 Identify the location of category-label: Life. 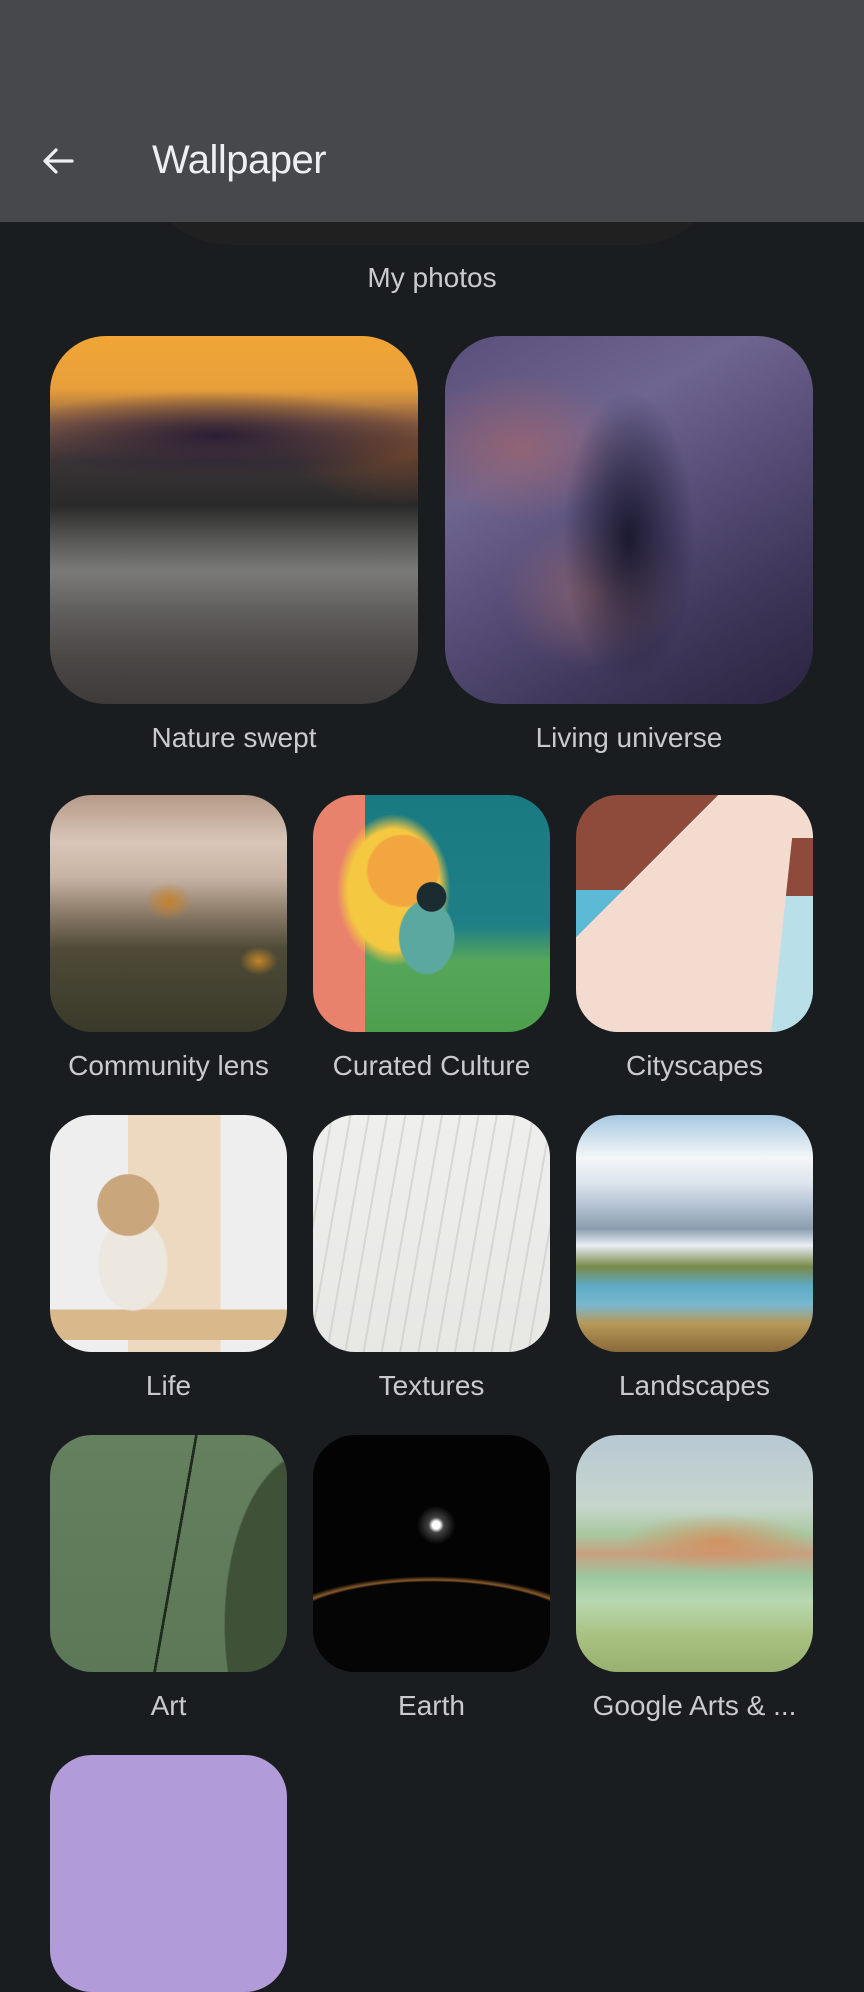
(168, 1385).